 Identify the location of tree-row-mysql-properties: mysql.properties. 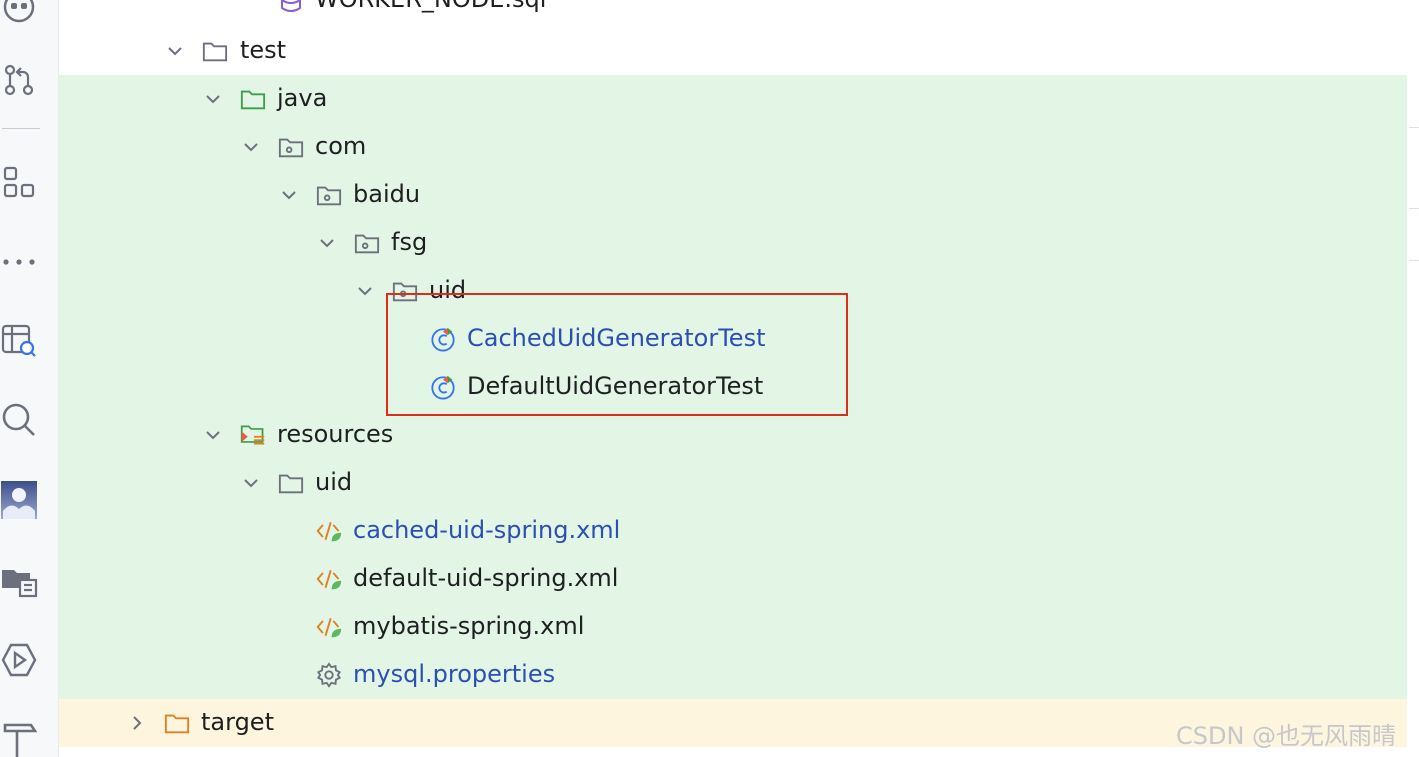
(733, 675).